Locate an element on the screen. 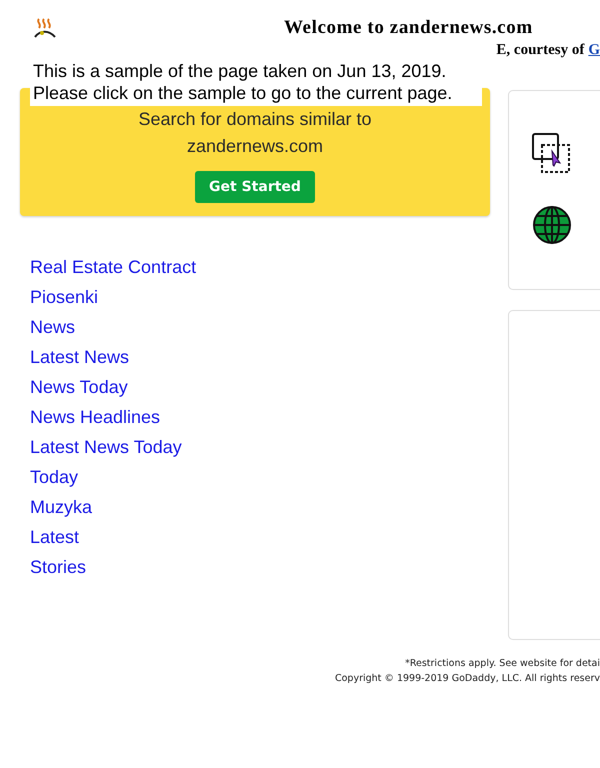 Image resolution: width=600 pixels, height=768 pixels. related-link: Latest News is located at coordinates (80, 357).